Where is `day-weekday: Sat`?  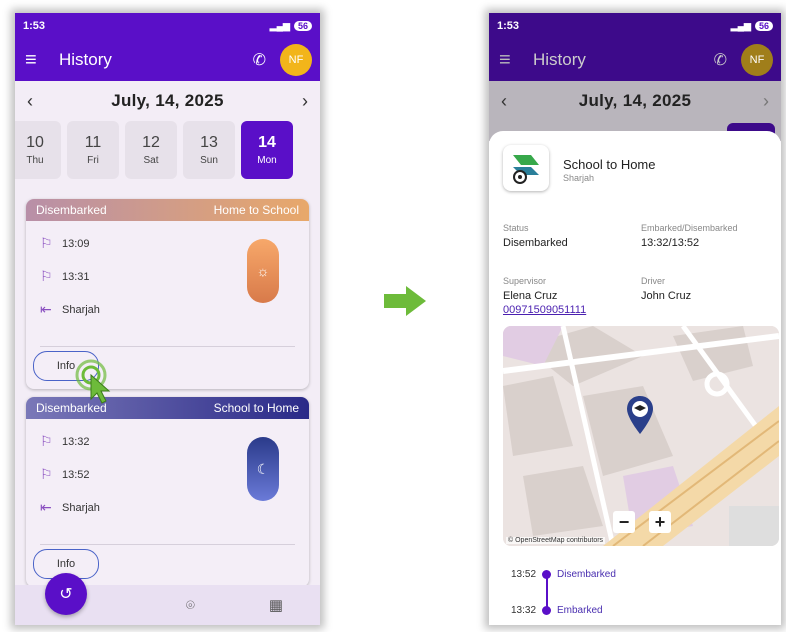 day-weekday: Sat is located at coordinates (151, 160).